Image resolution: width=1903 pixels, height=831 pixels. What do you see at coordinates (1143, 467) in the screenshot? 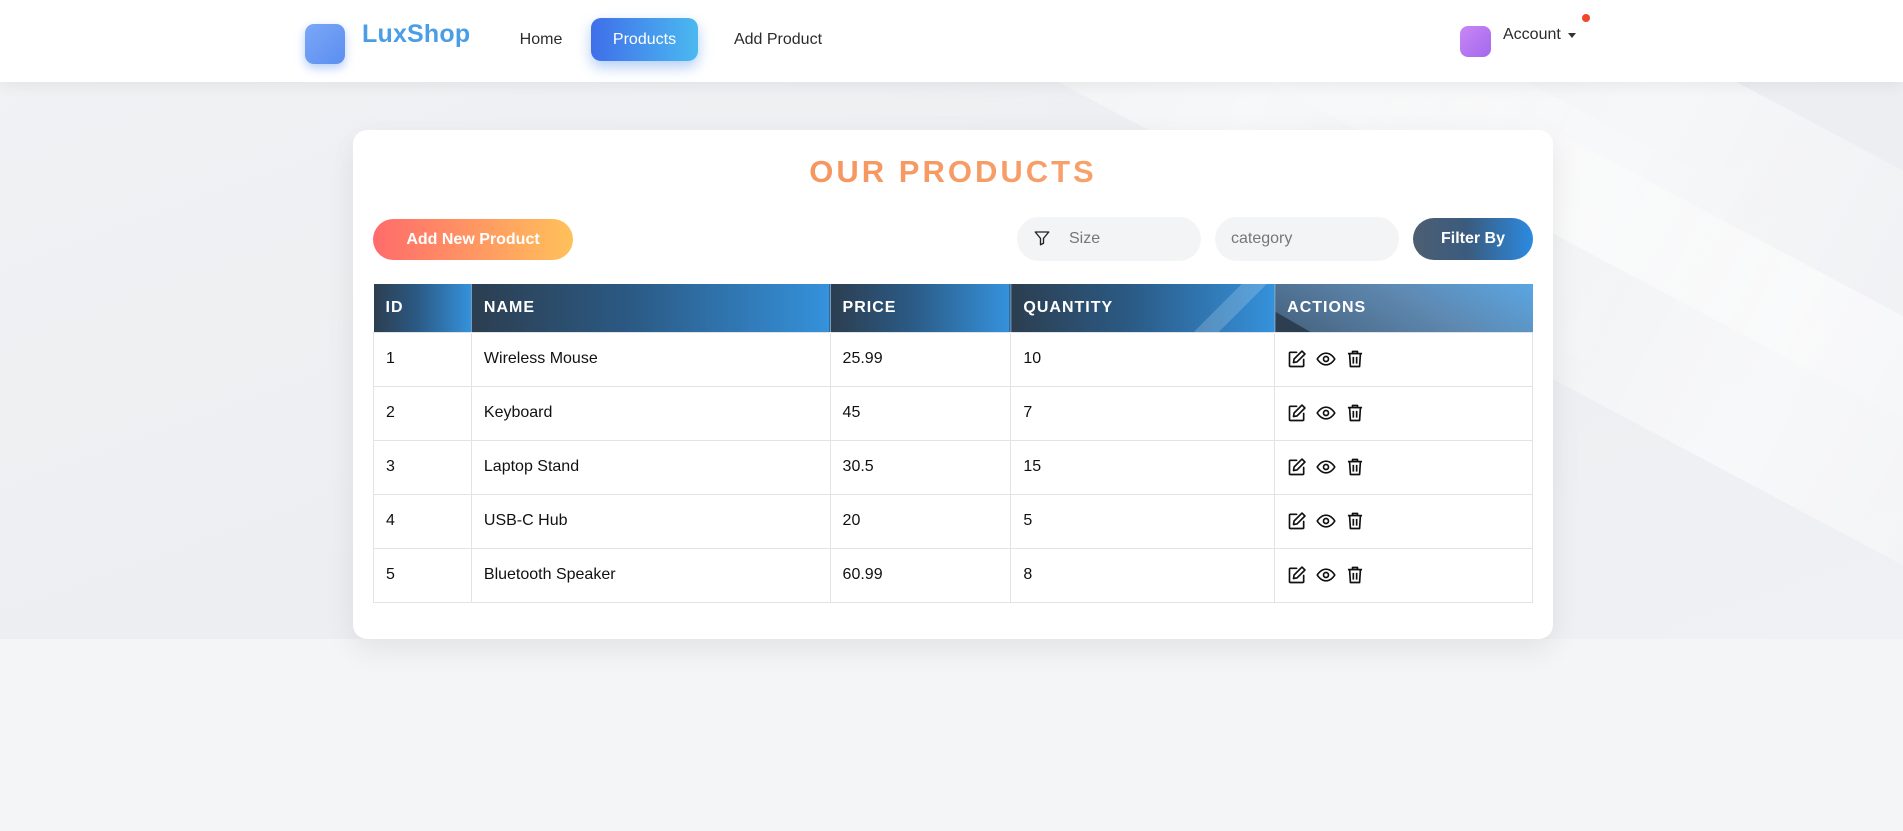
I see `cell-quantity: 15` at bounding box center [1143, 467].